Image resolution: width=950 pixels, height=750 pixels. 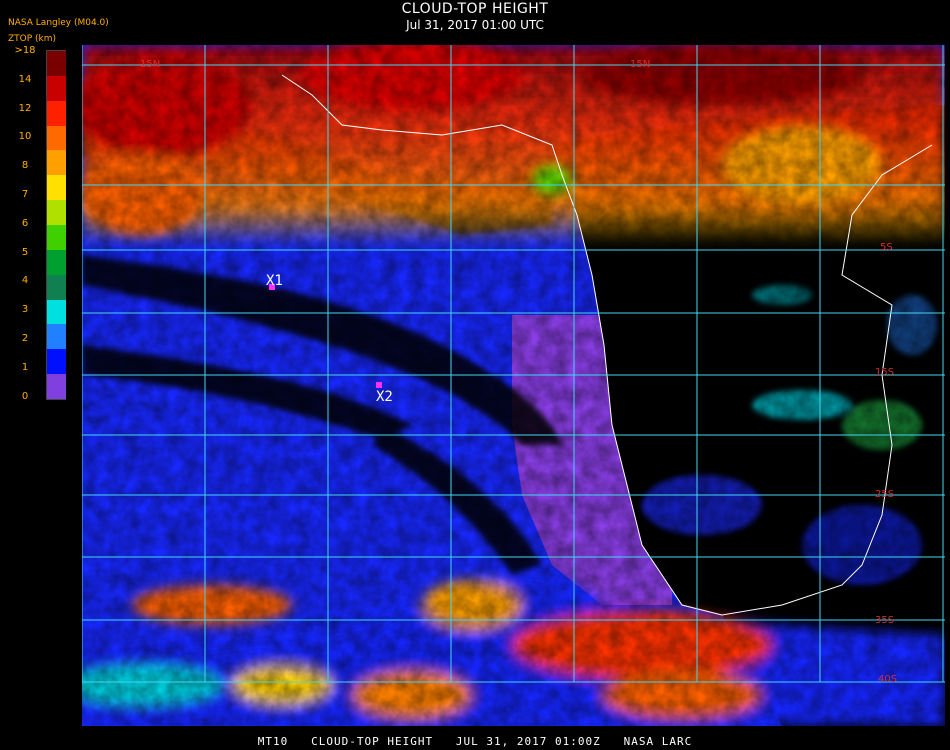 What do you see at coordinates (25, 108) in the screenshot?
I see `legend-tick: 12` at bounding box center [25, 108].